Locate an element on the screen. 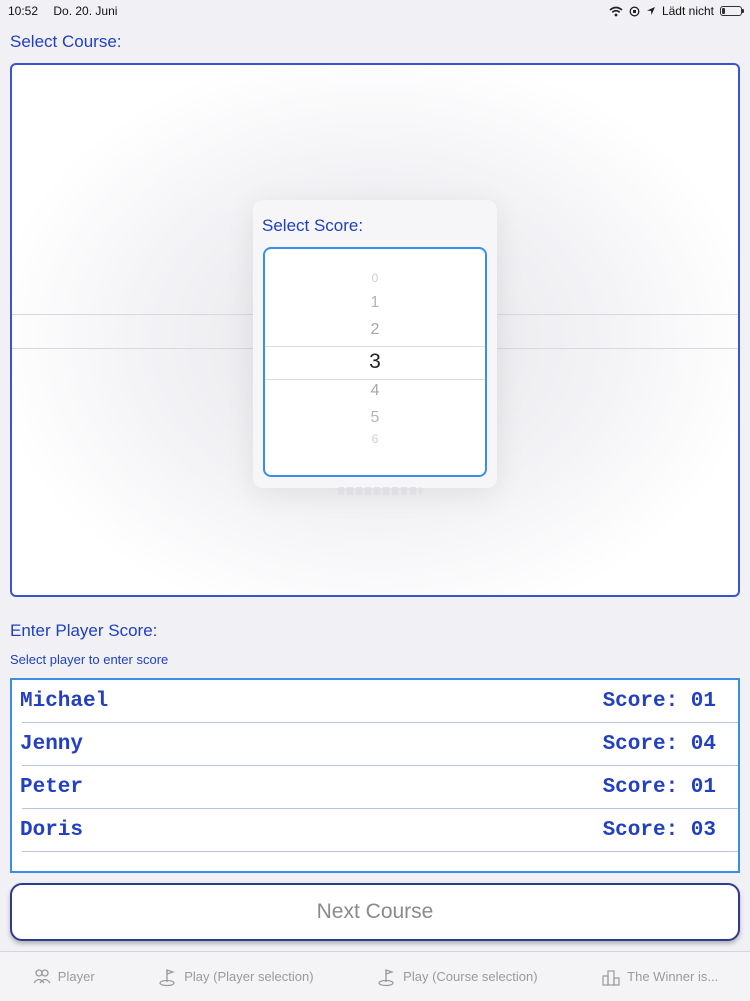 This screenshot has height=1001, width=750. player-name: Doris is located at coordinates (52, 830).